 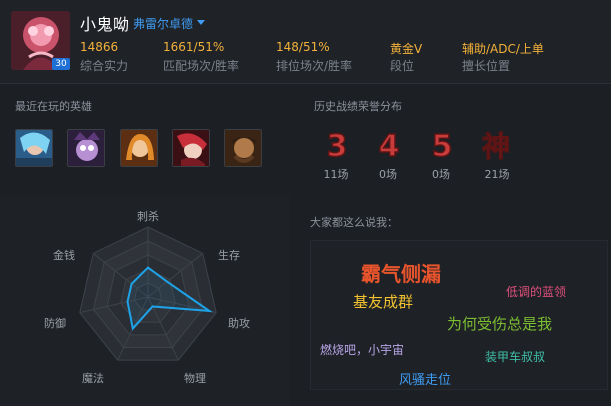 I want to click on honor-glyph: 4, so click(x=389, y=144).